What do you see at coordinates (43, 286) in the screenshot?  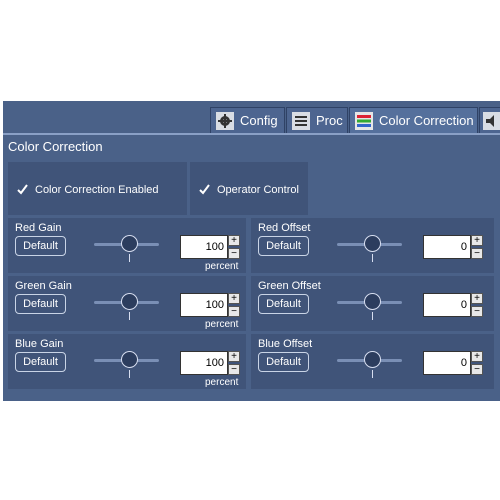 I see `green-gain-label: Green Gain` at bounding box center [43, 286].